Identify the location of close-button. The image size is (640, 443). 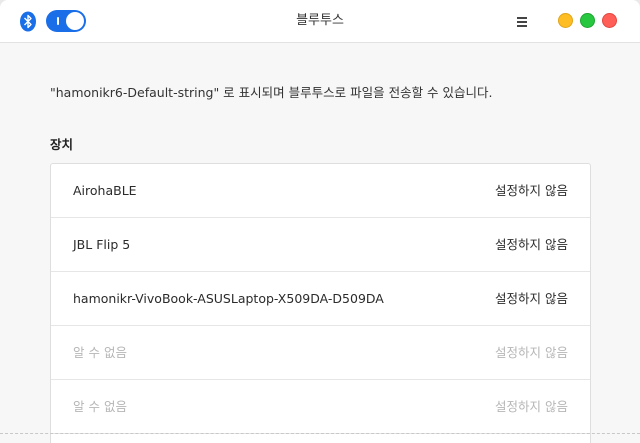
(609, 20).